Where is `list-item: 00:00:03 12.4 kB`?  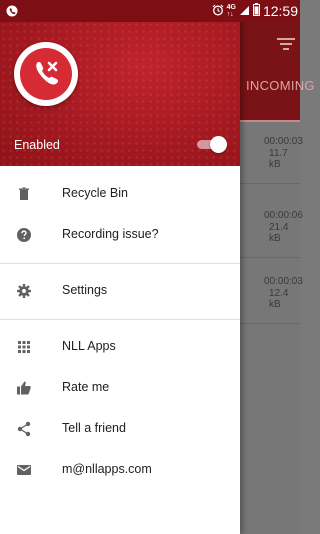 list-item: 00:00:03 12.4 kB is located at coordinates (271, 293).